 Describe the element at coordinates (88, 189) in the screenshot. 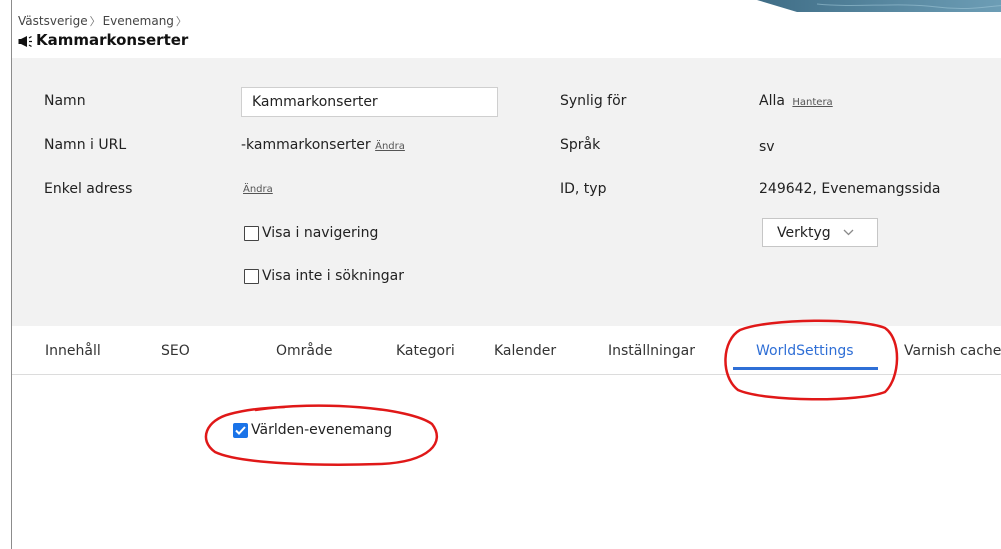

I see `simple-address-label: Enkel adress` at that location.